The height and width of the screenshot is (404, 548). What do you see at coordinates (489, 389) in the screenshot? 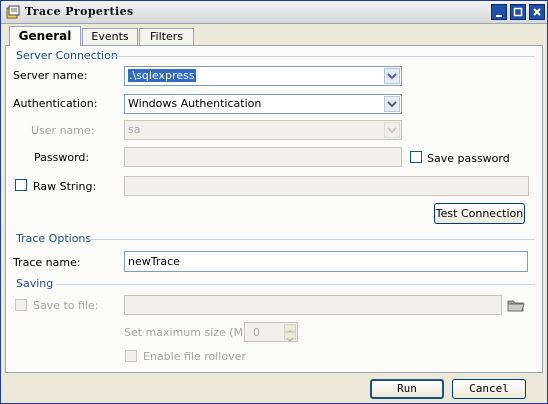
I see `cancel-button: Cancel` at bounding box center [489, 389].